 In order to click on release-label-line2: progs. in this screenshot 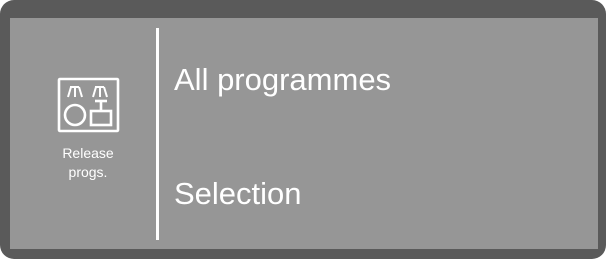, I will do `click(88, 172)`.